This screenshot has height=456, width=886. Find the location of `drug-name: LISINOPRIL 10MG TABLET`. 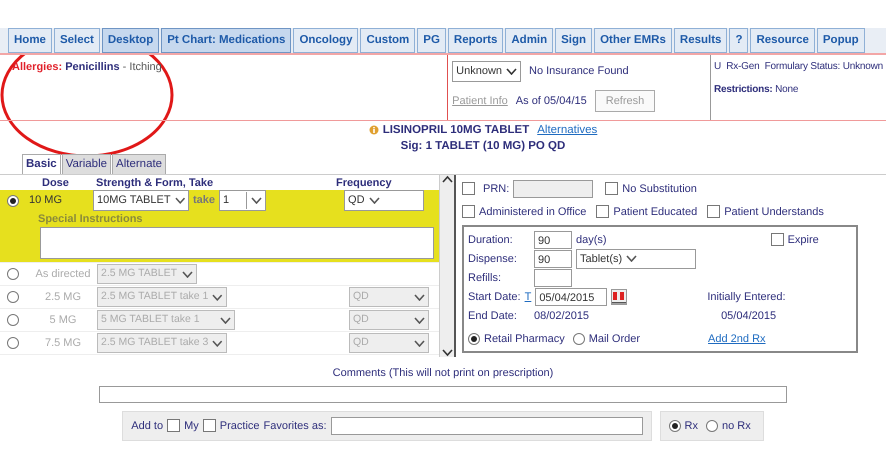

drug-name: LISINOPRIL 10MG TABLET is located at coordinates (456, 130).